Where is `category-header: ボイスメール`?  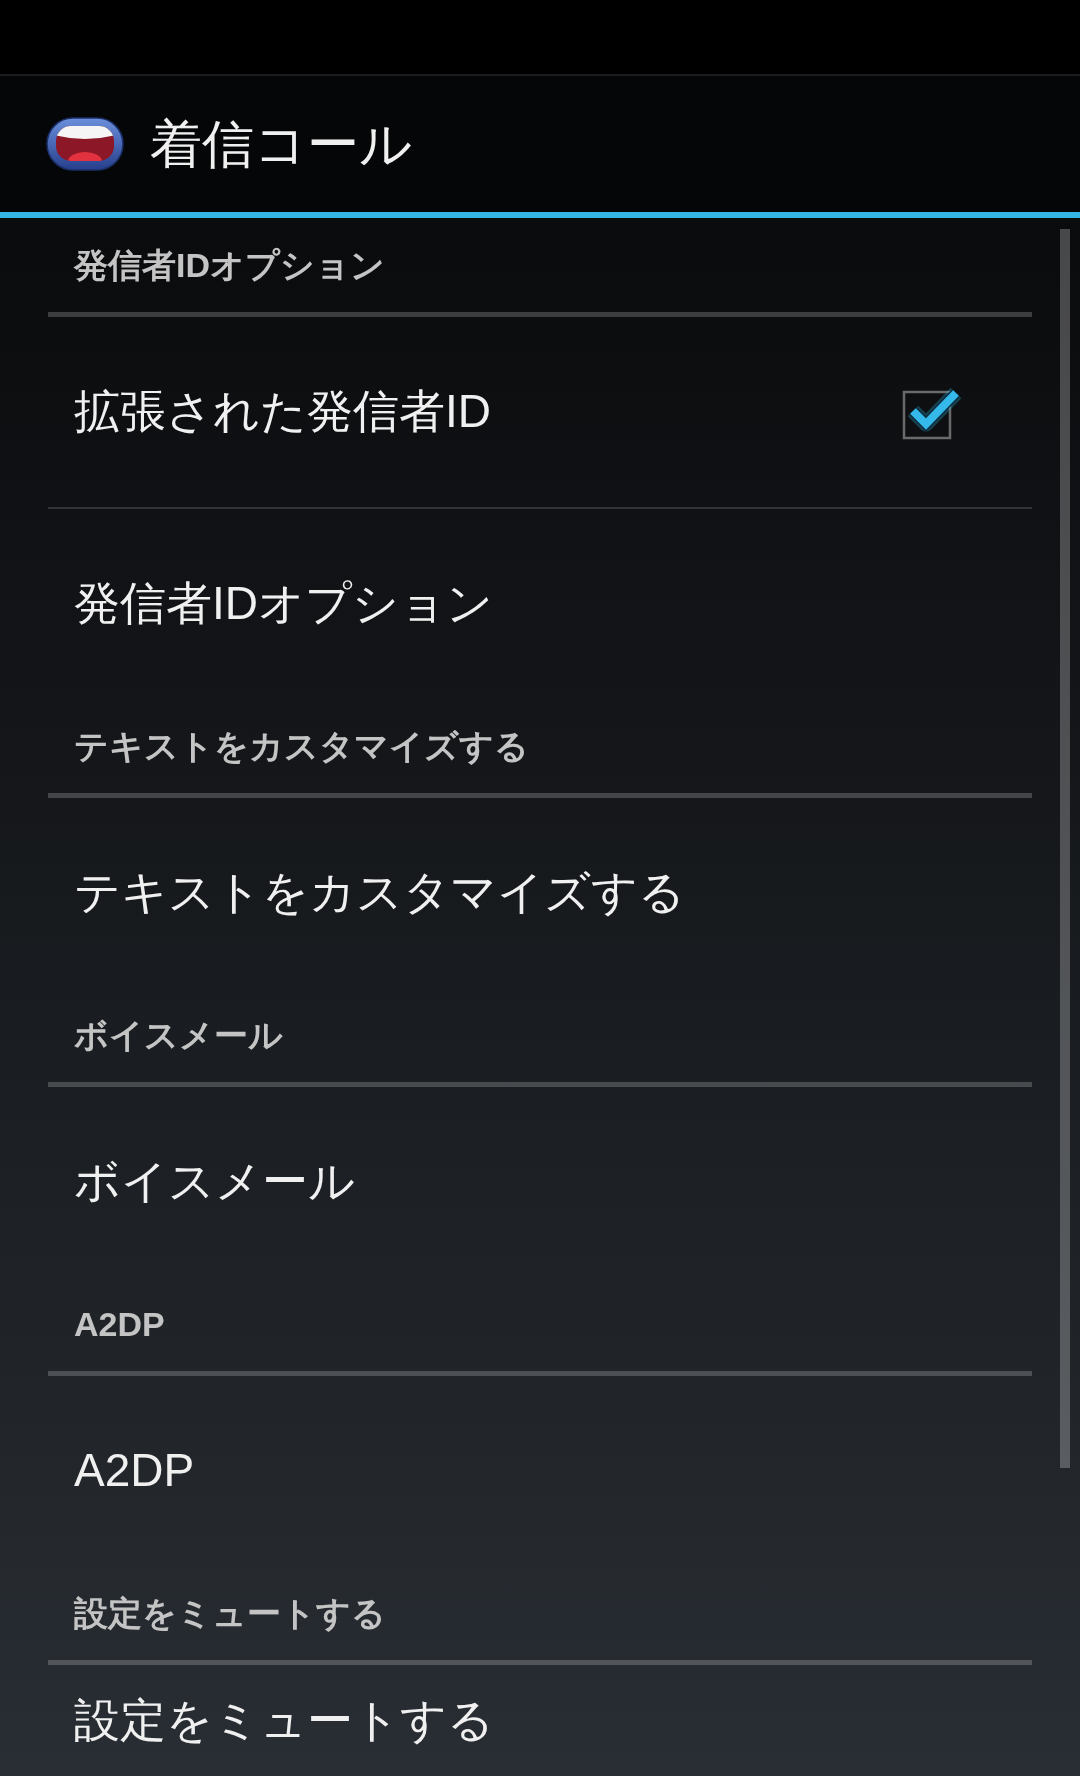
category-header: ボイスメール is located at coordinates (178, 1035).